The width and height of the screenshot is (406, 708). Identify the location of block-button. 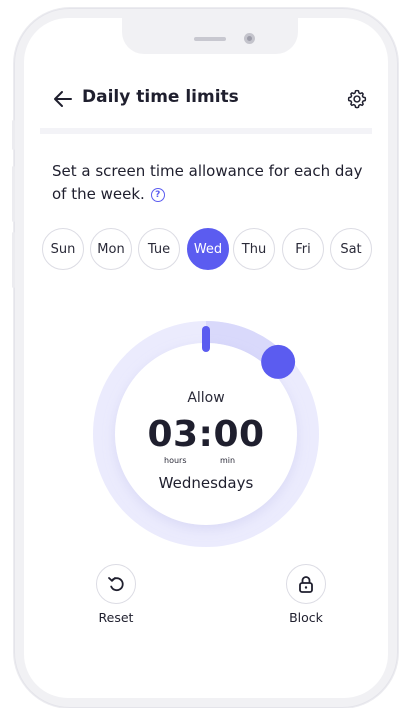
(306, 584).